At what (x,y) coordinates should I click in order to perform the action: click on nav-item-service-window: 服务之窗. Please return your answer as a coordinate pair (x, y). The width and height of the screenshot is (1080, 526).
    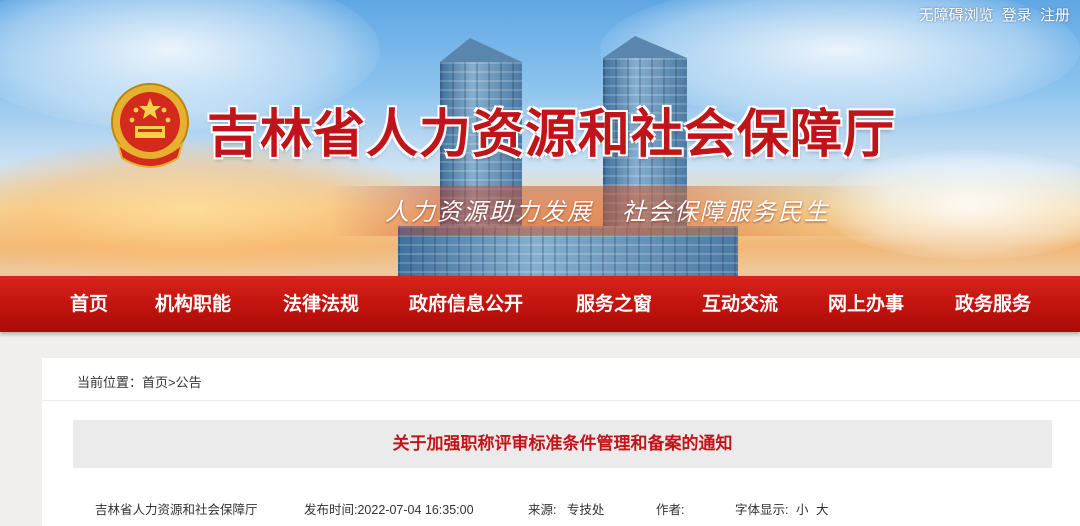
    Looking at the image, I should click on (614, 304).